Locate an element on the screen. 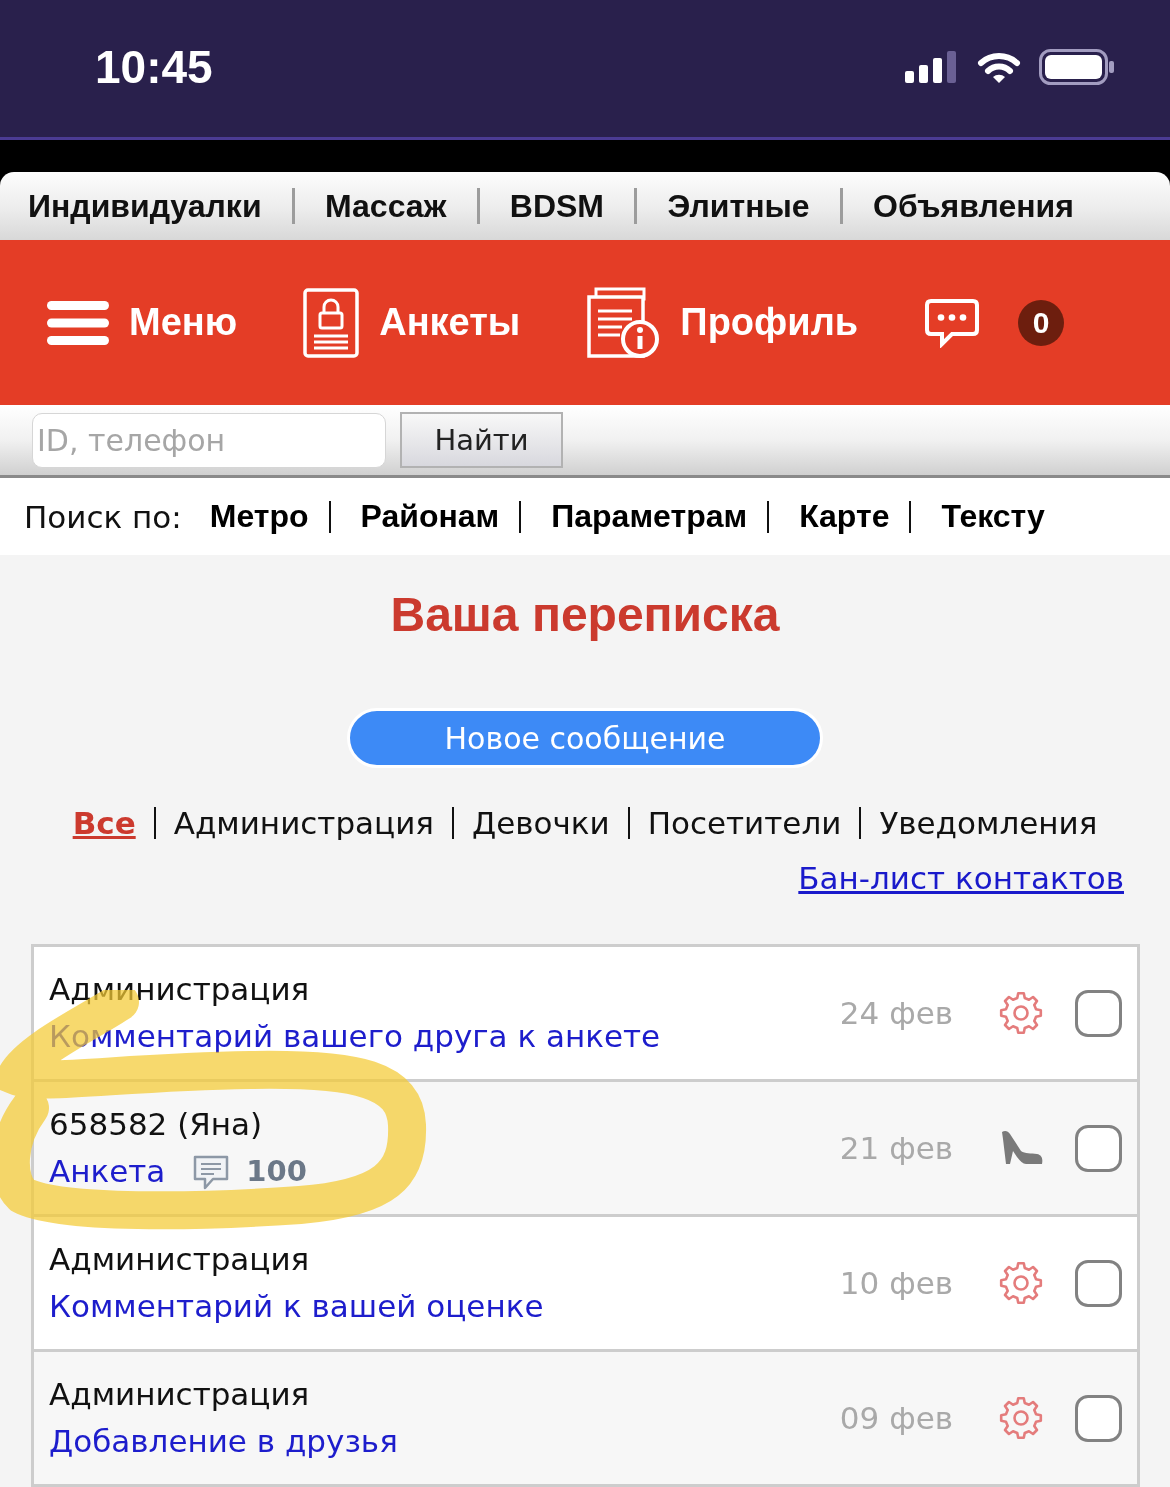 The image size is (1170, 1487). filter-tab: Администрация is located at coordinates (303, 823).